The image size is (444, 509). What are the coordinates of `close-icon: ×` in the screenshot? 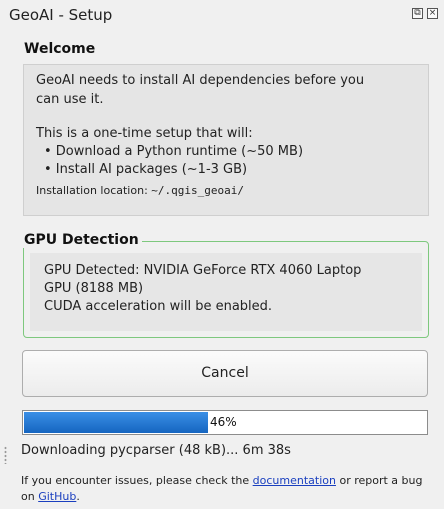 It's located at (432, 13).